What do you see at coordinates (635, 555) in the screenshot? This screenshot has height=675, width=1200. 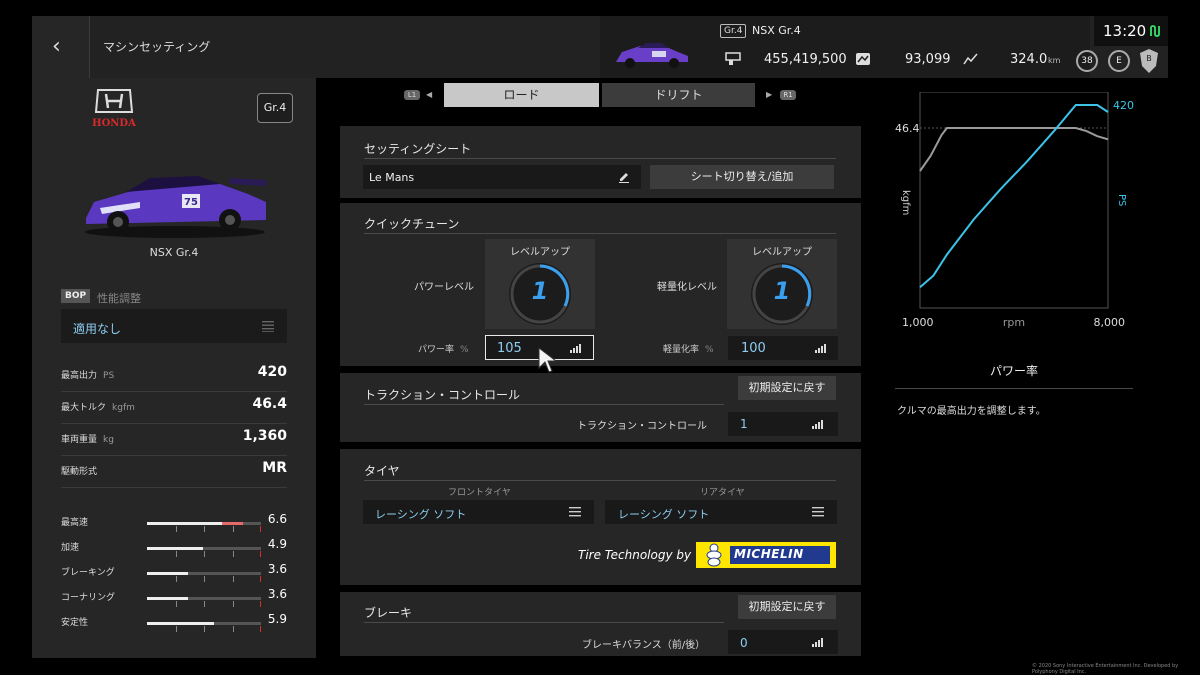 I see `tire-tech-text: Tire Technology by` at bounding box center [635, 555].